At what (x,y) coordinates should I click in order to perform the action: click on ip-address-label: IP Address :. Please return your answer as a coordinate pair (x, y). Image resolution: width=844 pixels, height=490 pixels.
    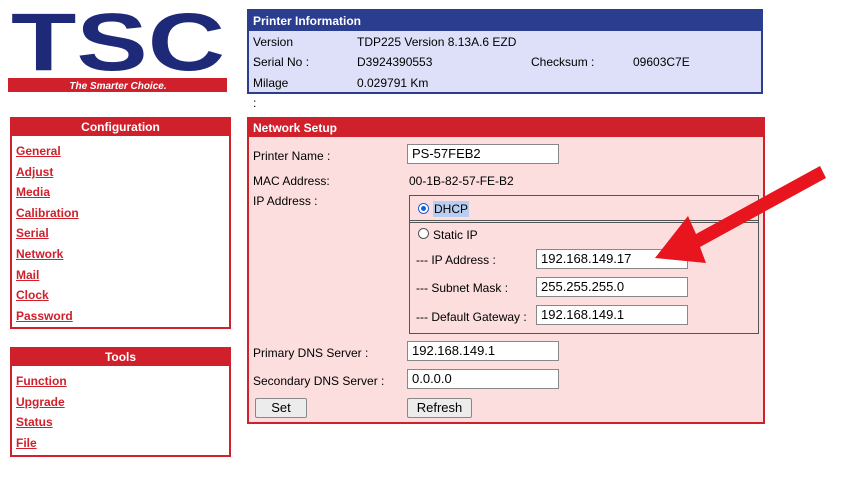
    Looking at the image, I should click on (285, 201).